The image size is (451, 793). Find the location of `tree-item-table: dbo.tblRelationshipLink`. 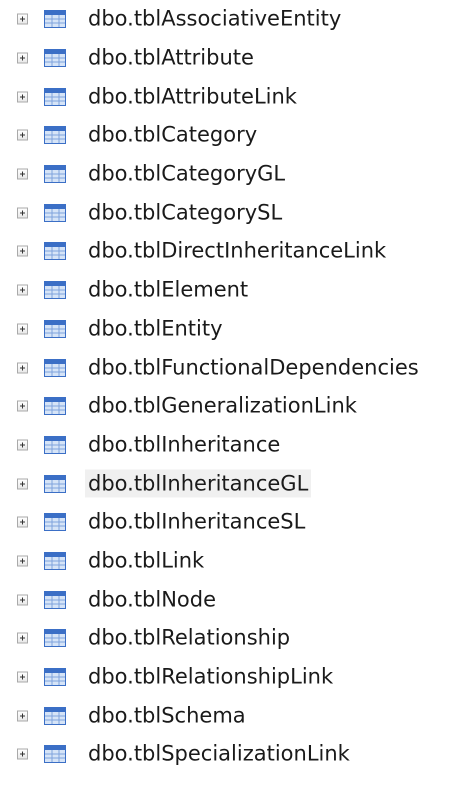

tree-item-table: dbo.tblRelationshipLink is located at coordinates (225, 677).